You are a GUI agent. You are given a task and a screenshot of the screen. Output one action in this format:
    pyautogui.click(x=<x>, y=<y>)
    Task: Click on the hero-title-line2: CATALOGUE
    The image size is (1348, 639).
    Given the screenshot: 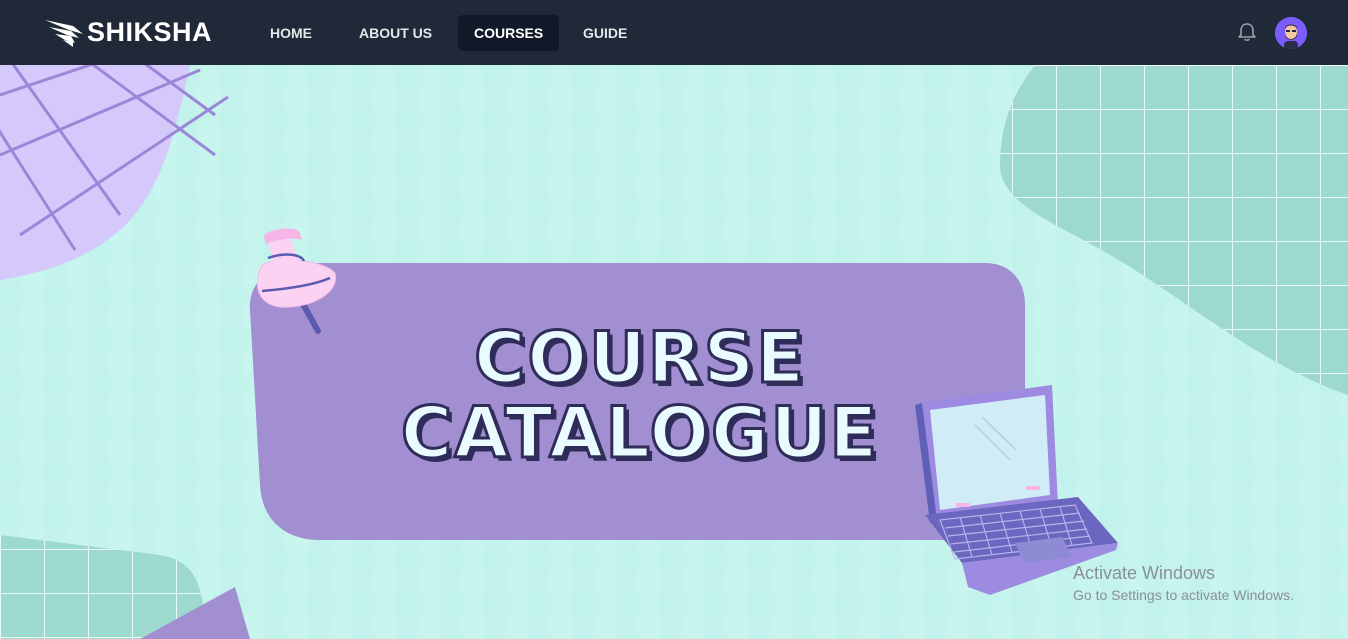 What is the action you would take?
    pyautogui.click(x=639, y=433)
    